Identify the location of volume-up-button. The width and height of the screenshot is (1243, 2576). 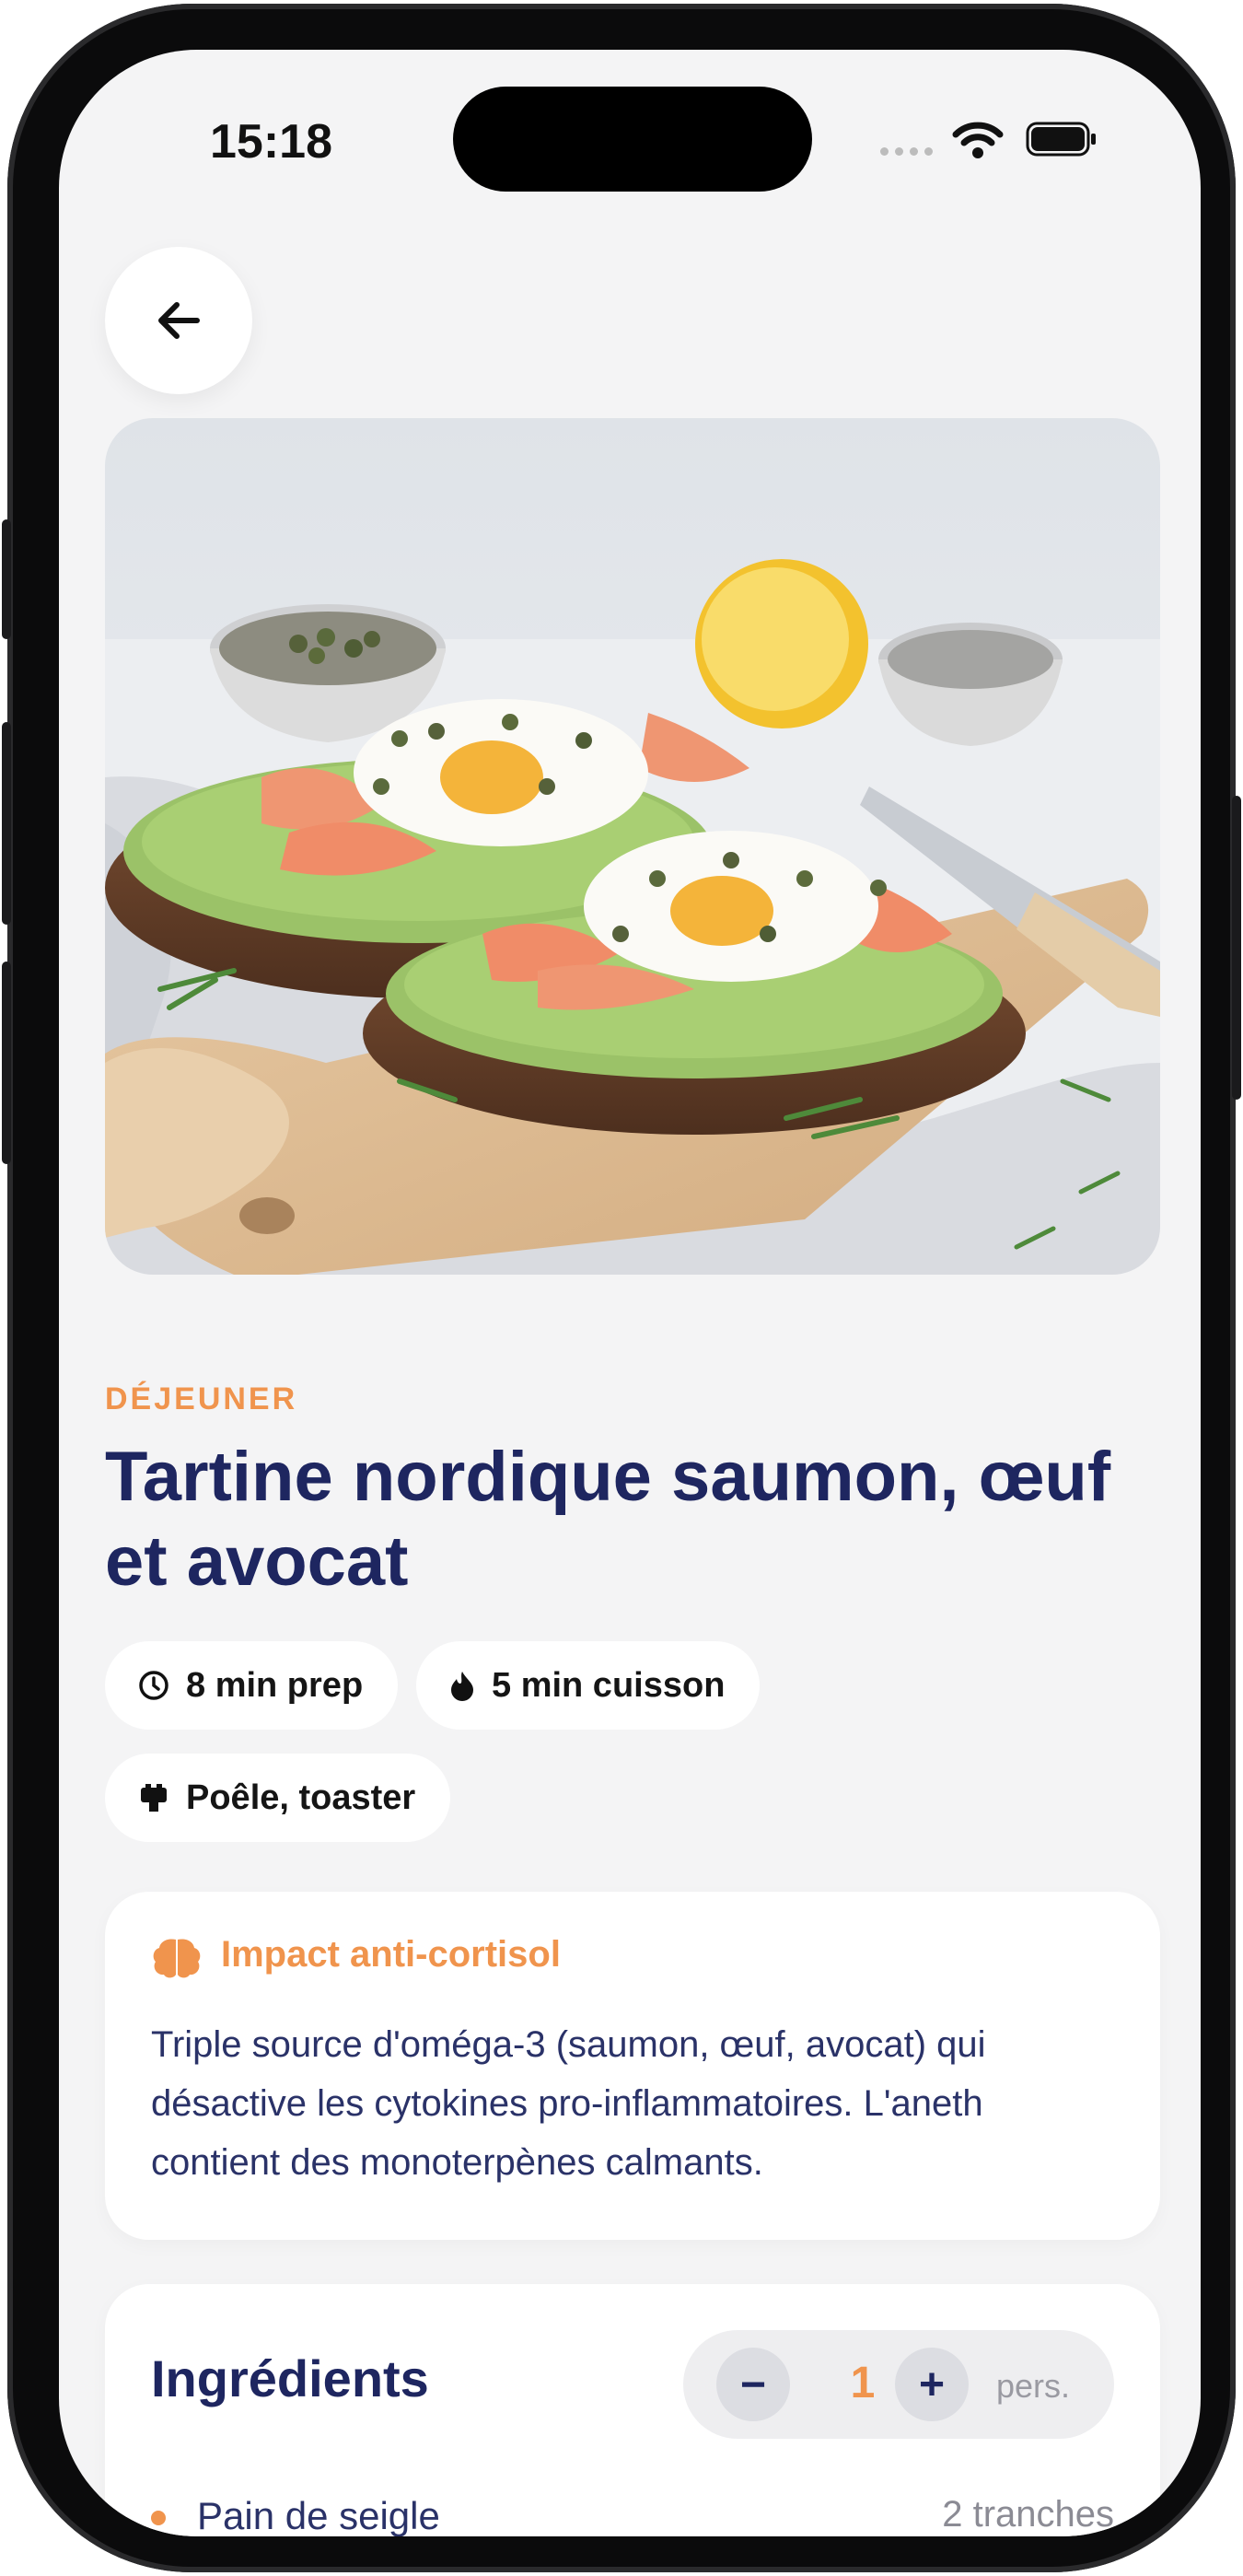
(6, 823).